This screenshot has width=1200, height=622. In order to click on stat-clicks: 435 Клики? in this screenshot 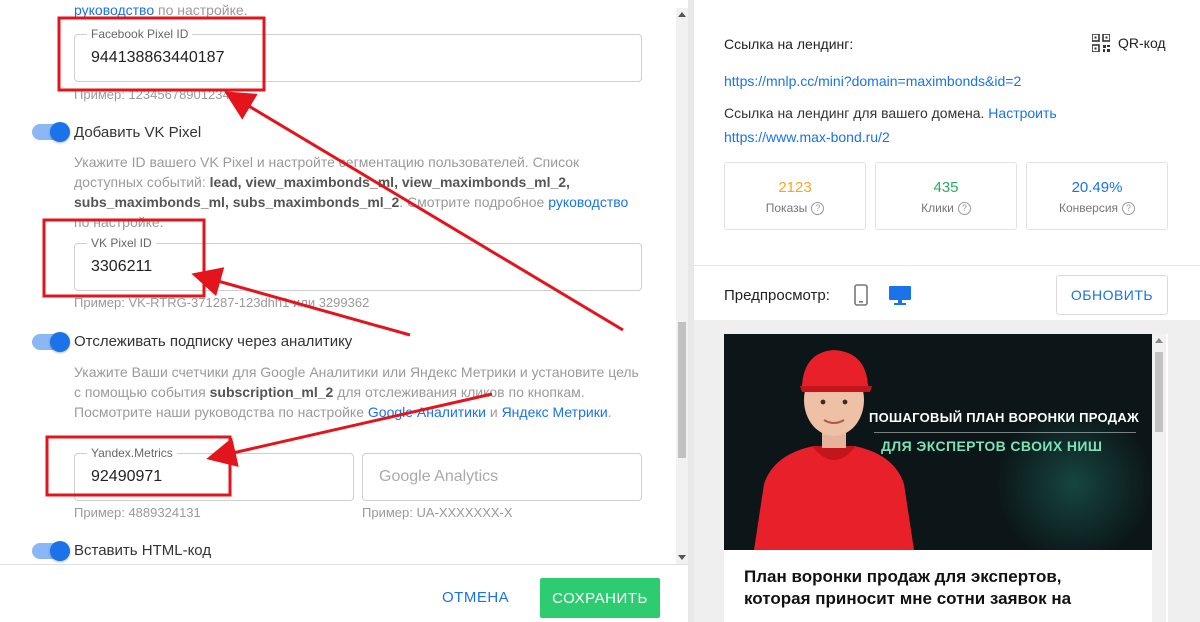, I will do `click(946, 196)`.